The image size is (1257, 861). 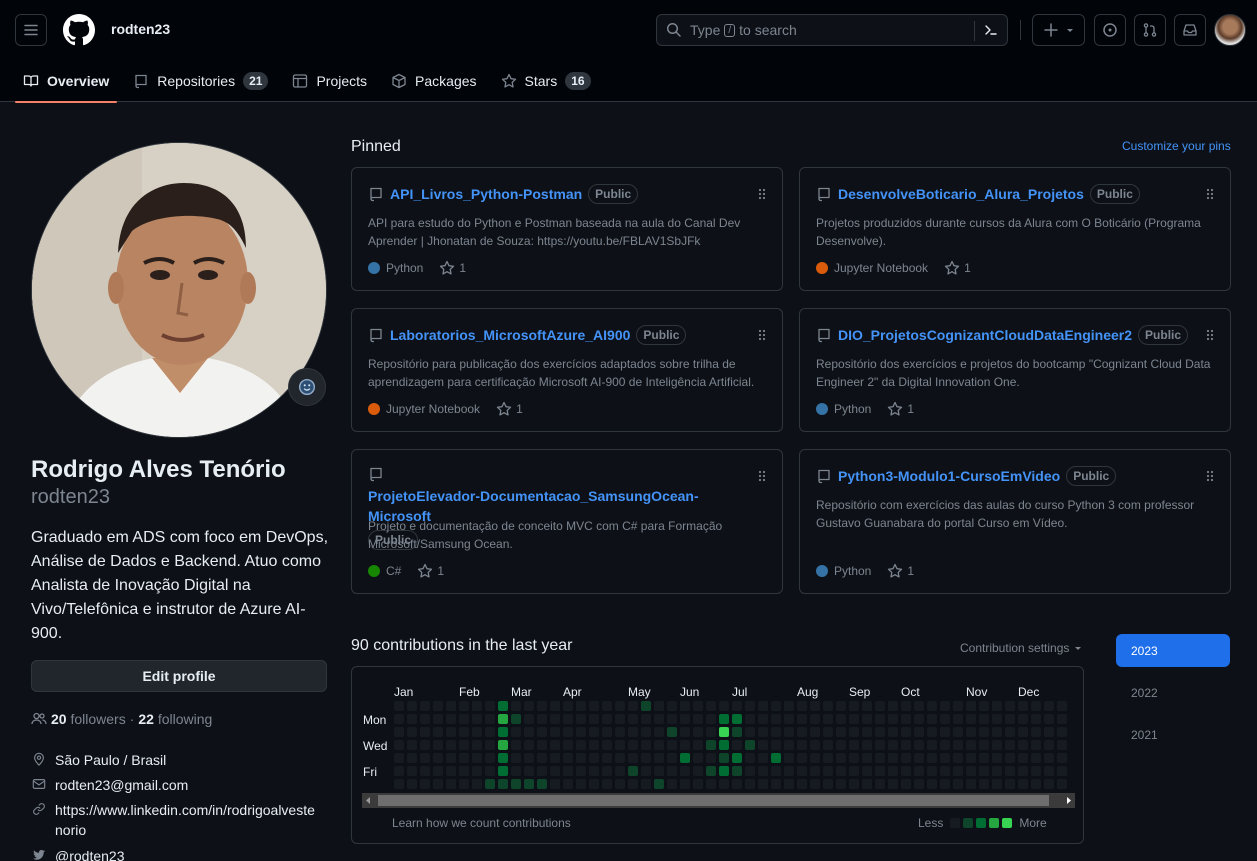 I want to click on repo-name-link: Python3-Modulo1-CursoEmVideo, so click(x=949, y=476).